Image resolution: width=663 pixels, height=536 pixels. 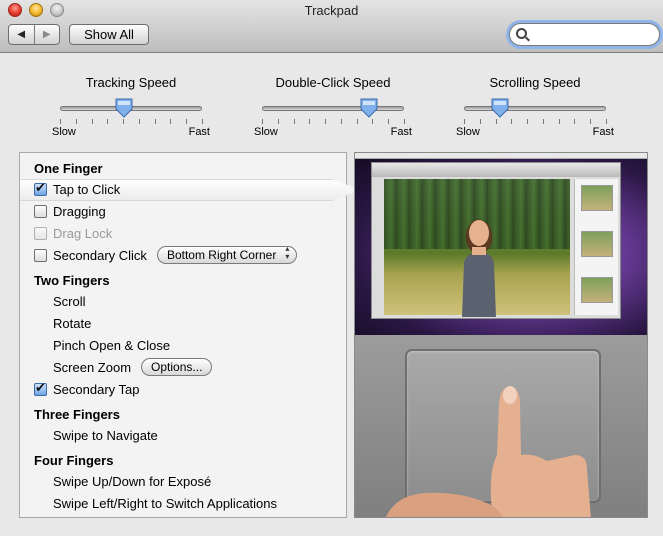 What do you see at coordinates (68, 168) in the screenshot?
I see `one-finger-heading: One Finger` at bounding box center [68, 168].